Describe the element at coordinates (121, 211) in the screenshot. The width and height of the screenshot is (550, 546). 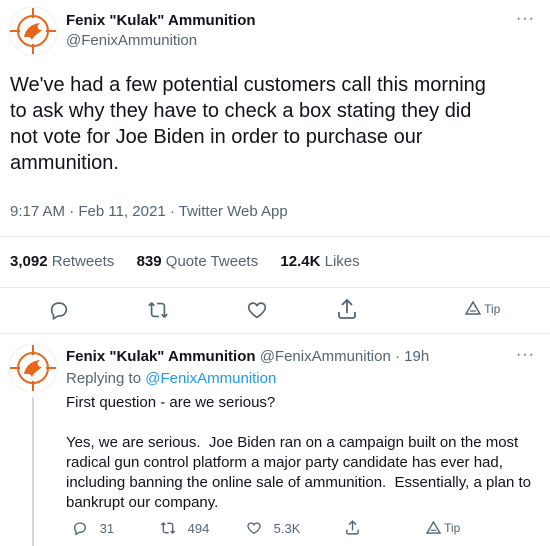
I see `tweet-date: Feb 11, 2021` at that location.